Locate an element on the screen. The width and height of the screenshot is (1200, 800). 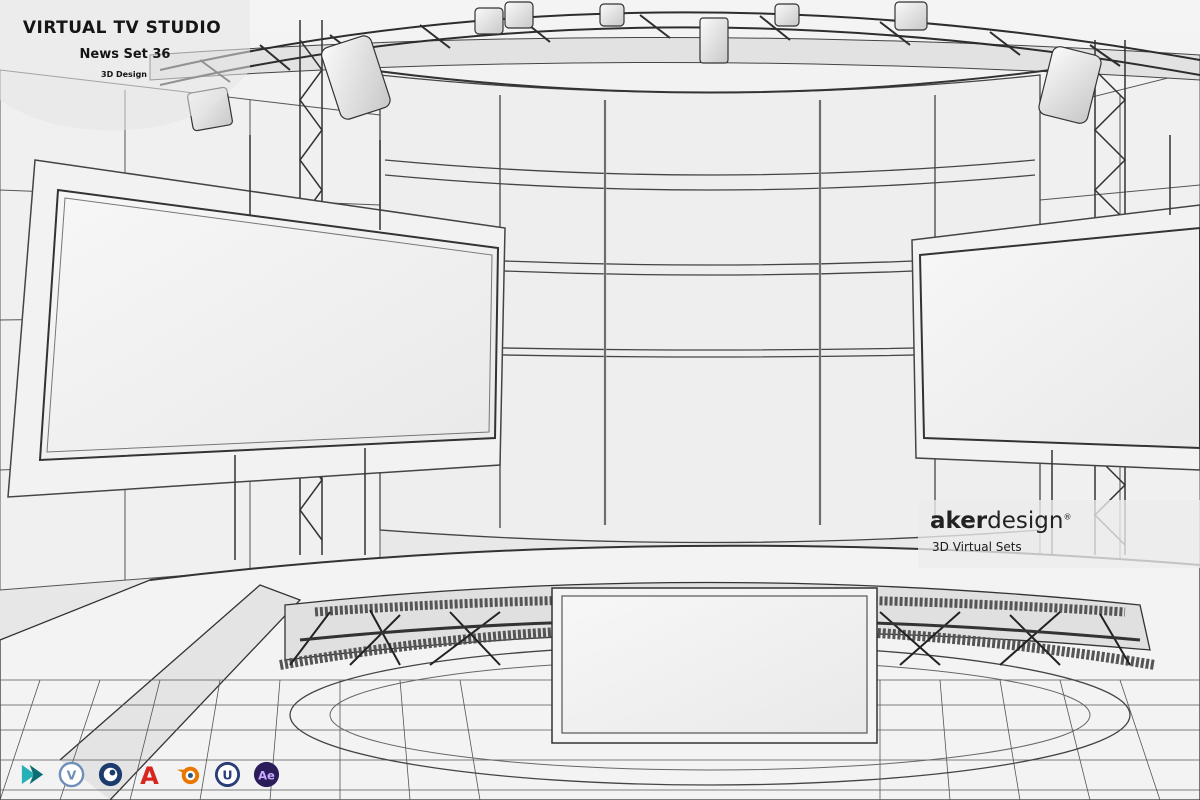
software-icons: V A U Ae is located at coordinates (149, 775).